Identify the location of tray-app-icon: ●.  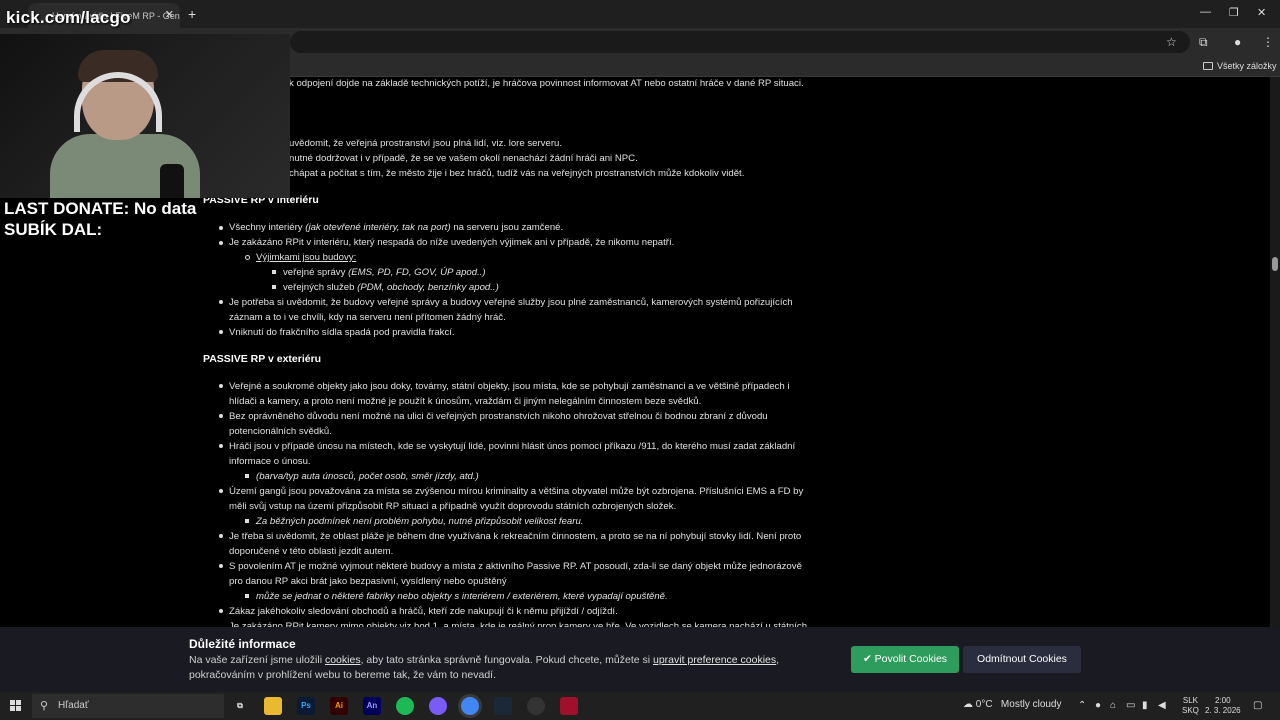
(1098, 705).